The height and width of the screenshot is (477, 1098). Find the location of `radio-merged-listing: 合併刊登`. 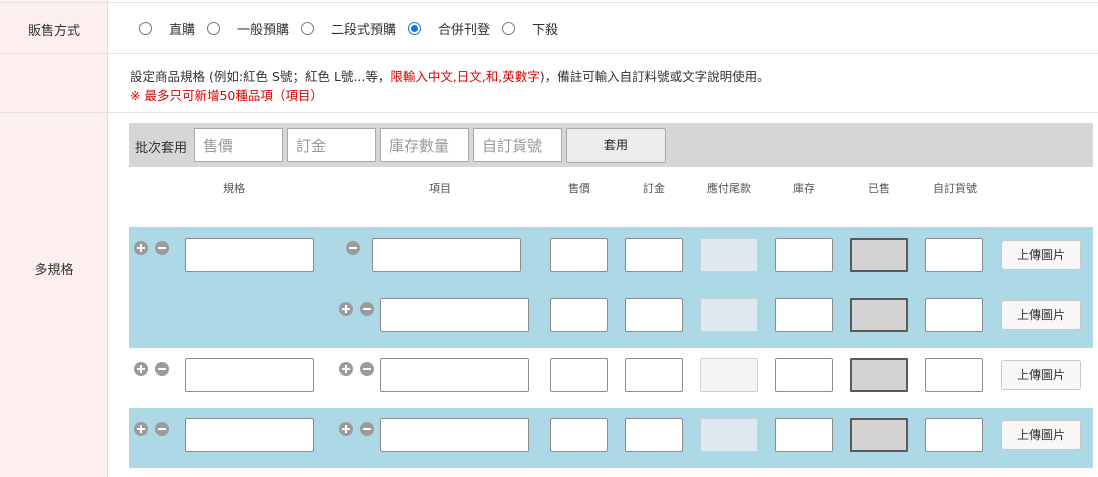

radio-merged-listing: 合併刊登 is located at coordinates (449, 28).